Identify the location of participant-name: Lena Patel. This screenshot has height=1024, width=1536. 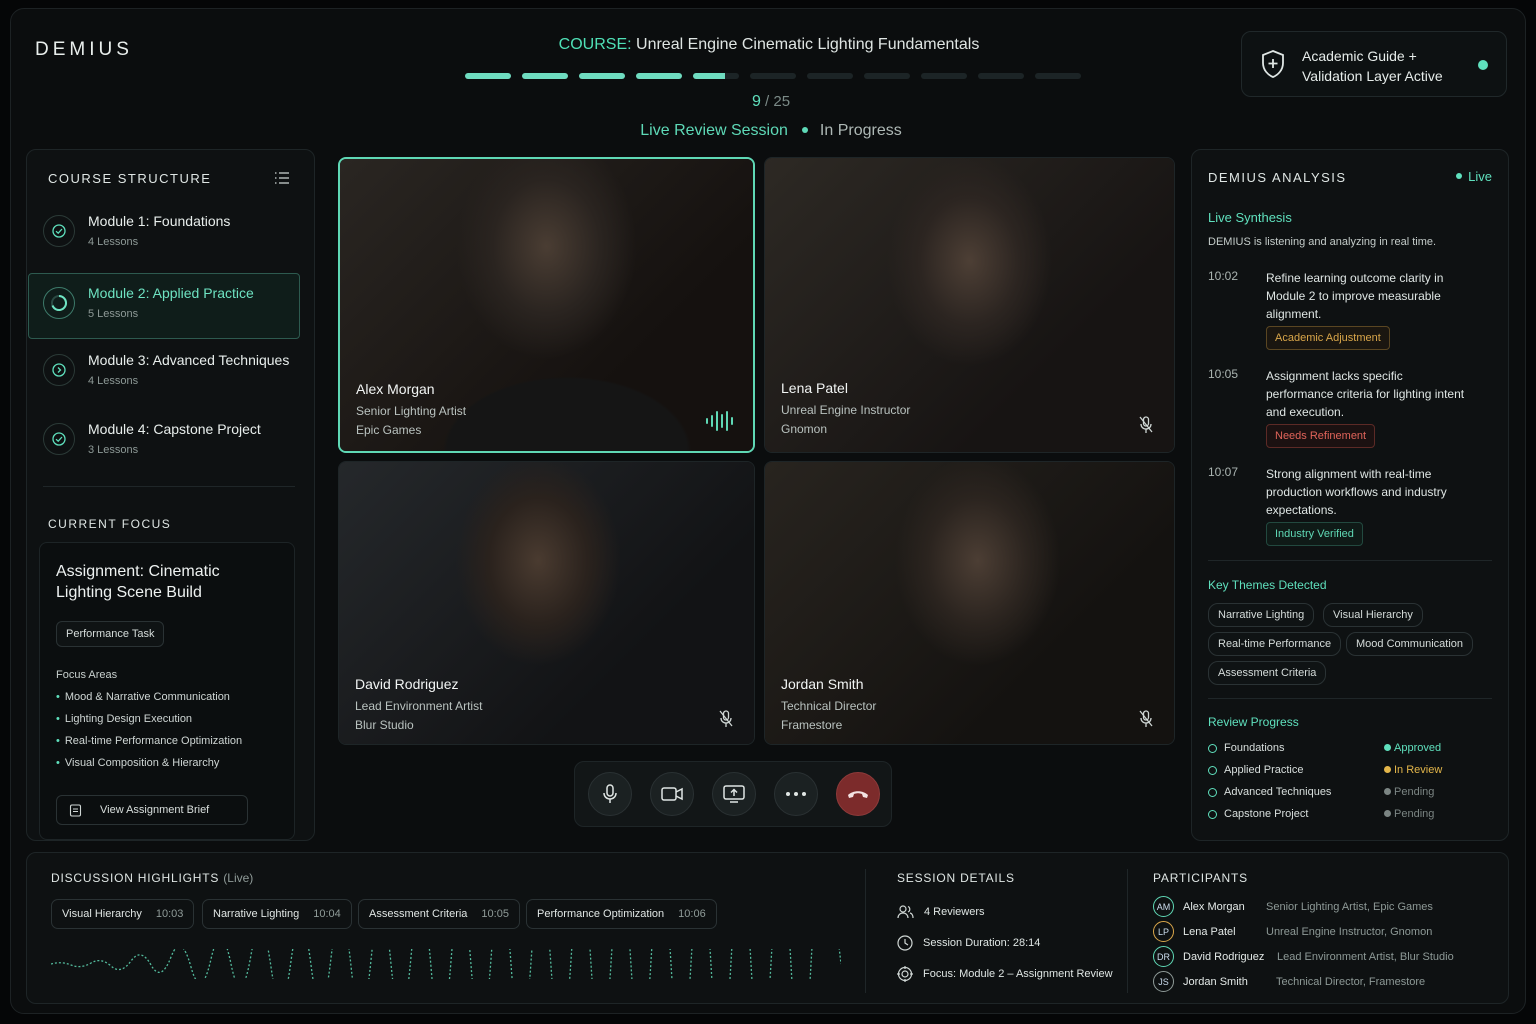
(814, 388).